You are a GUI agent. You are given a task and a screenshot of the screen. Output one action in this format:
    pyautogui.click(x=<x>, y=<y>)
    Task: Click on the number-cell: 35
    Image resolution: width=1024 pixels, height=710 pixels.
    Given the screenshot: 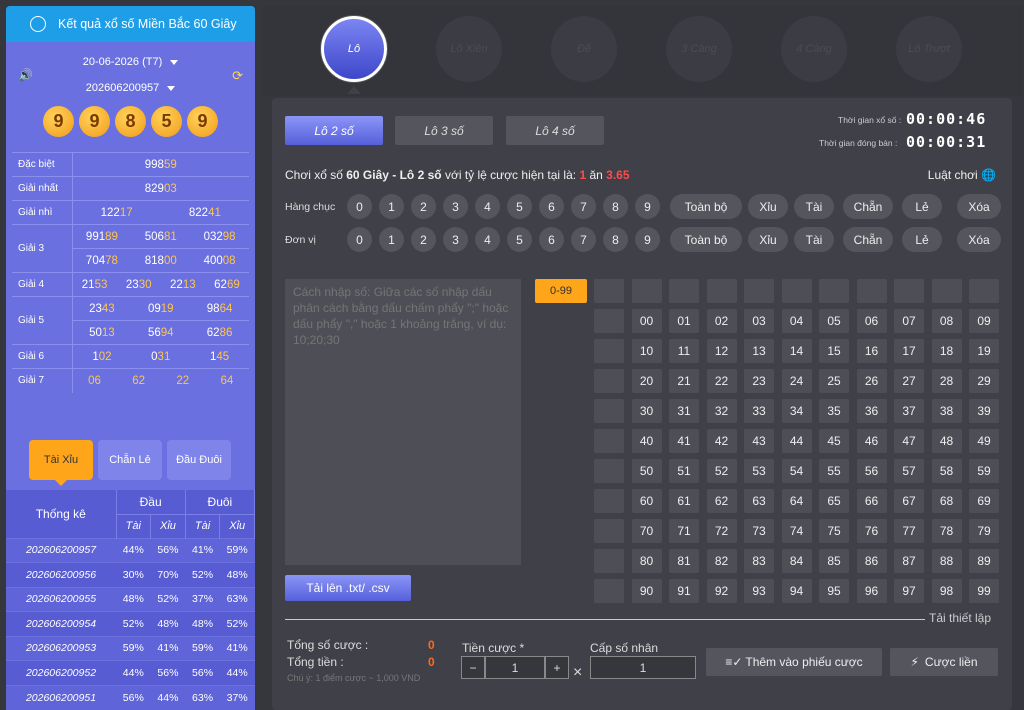 What is the action you would take?
    pyautogui.click(x=834, y=411)
    